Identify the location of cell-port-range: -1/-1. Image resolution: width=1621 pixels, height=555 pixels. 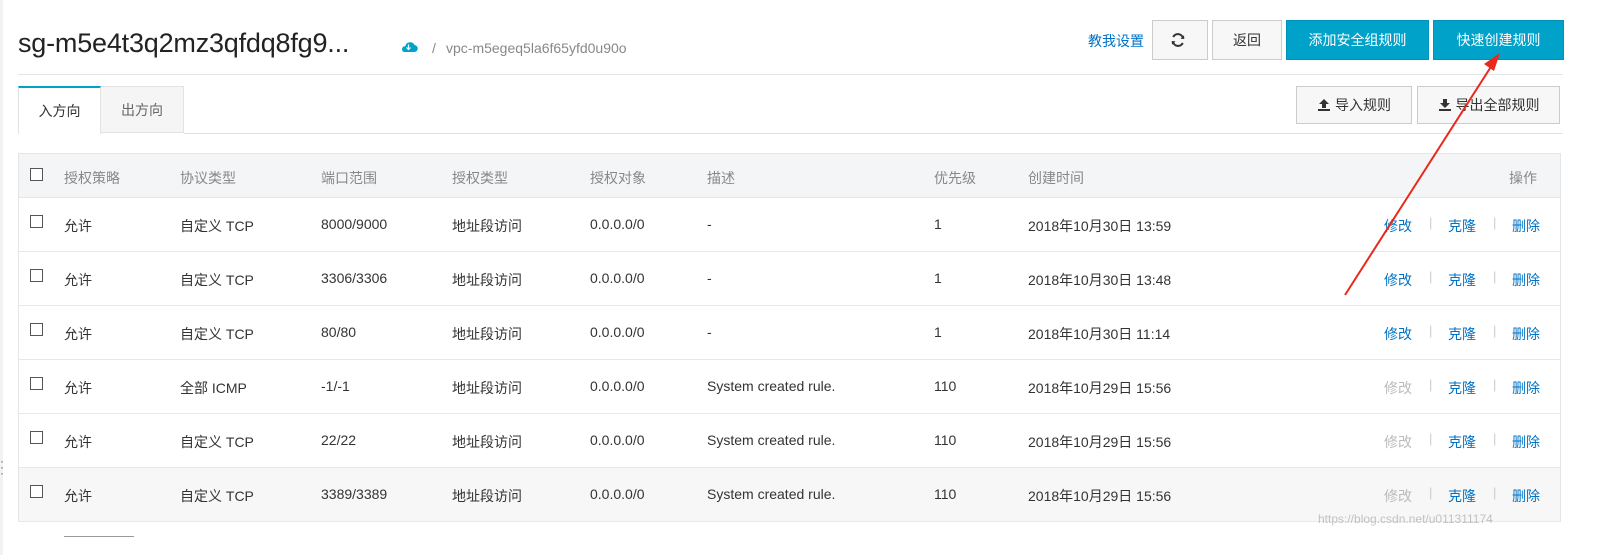
(335, 386).